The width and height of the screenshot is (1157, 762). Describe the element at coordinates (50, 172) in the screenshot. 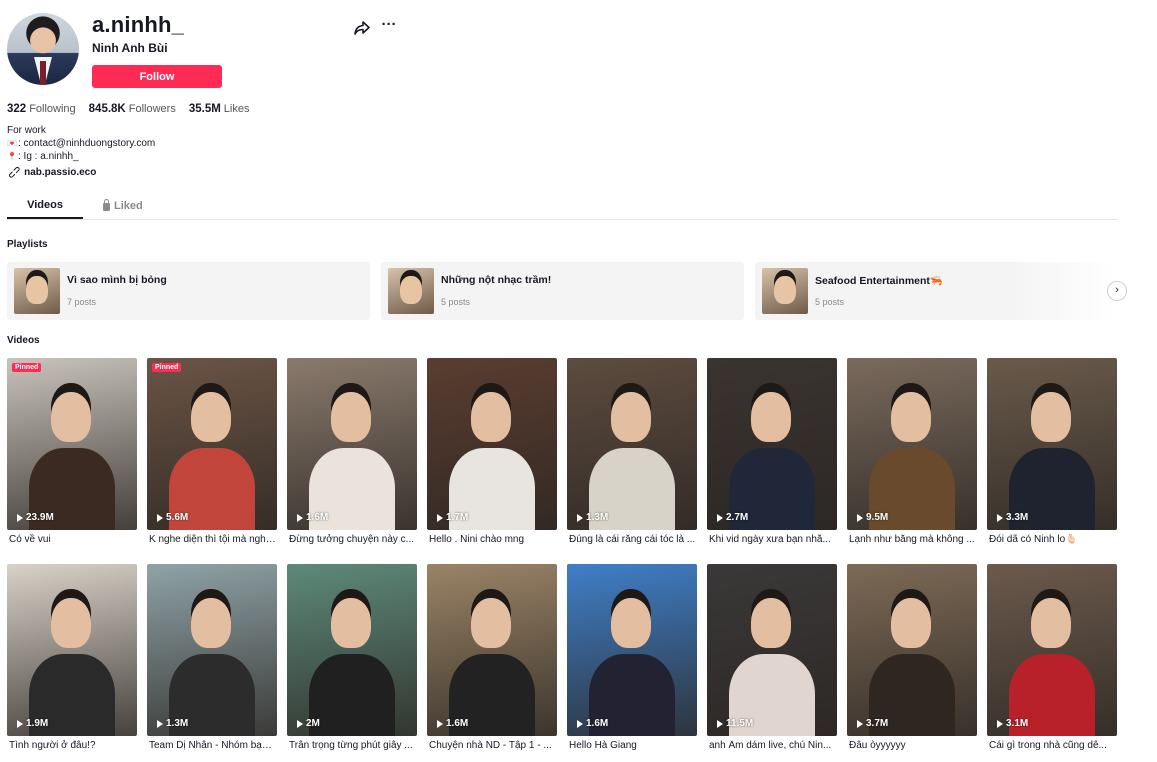

I see `profile-link: ⊂⊃ nab.passio.eco` at that location.